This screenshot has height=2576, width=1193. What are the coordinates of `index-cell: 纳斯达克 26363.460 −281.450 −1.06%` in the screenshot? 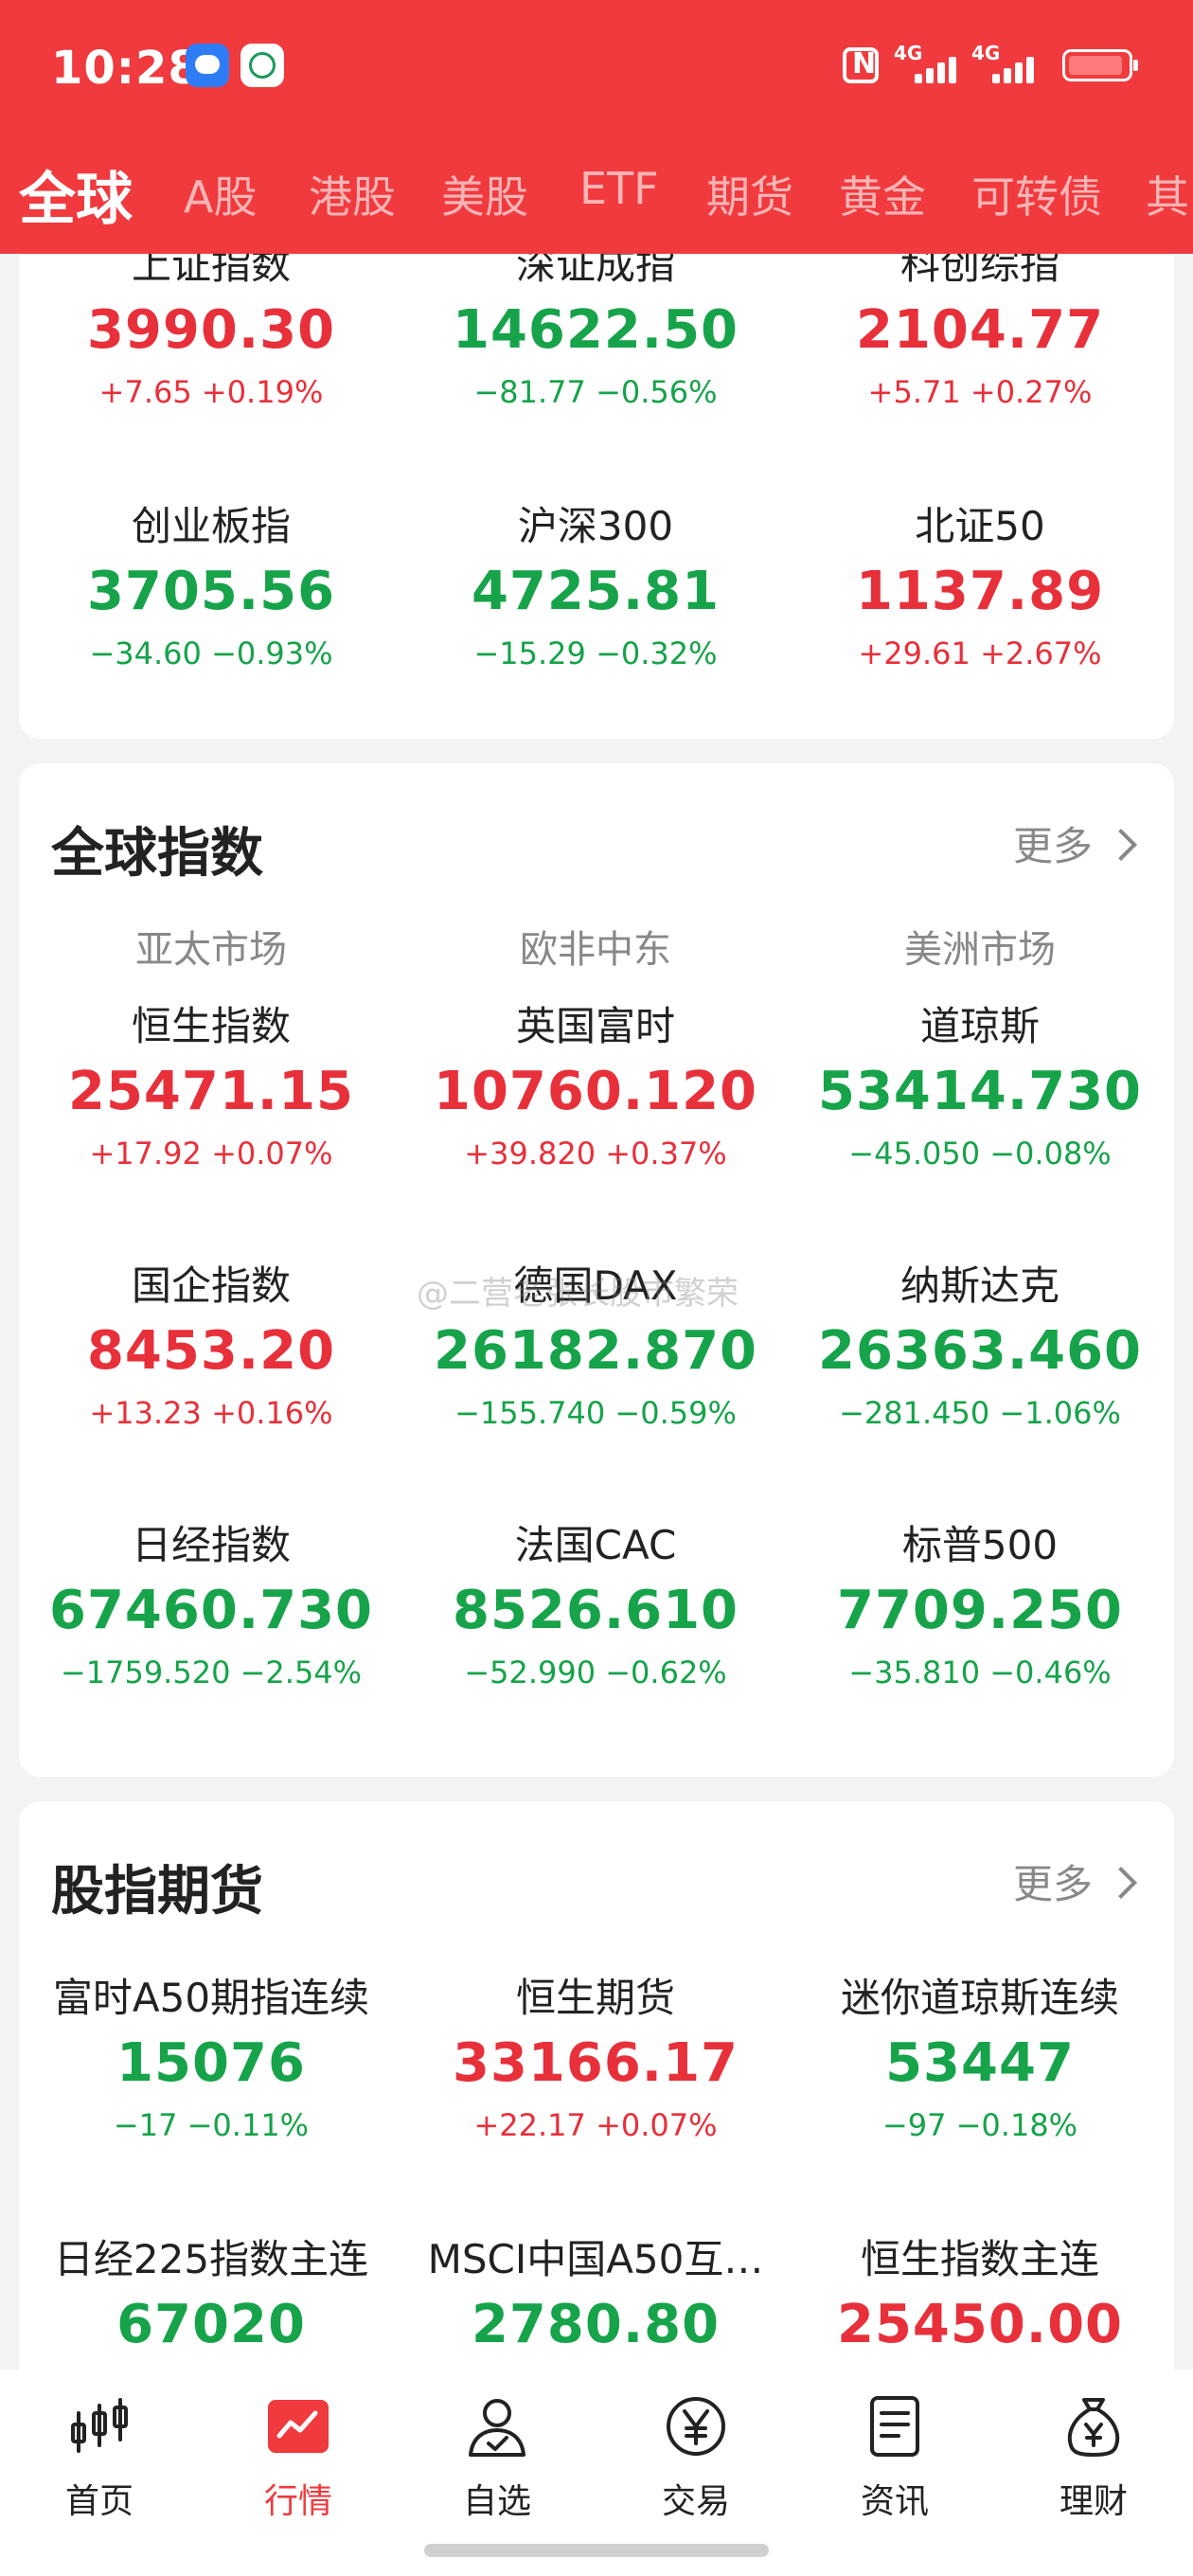 It's located at (980, 1348).